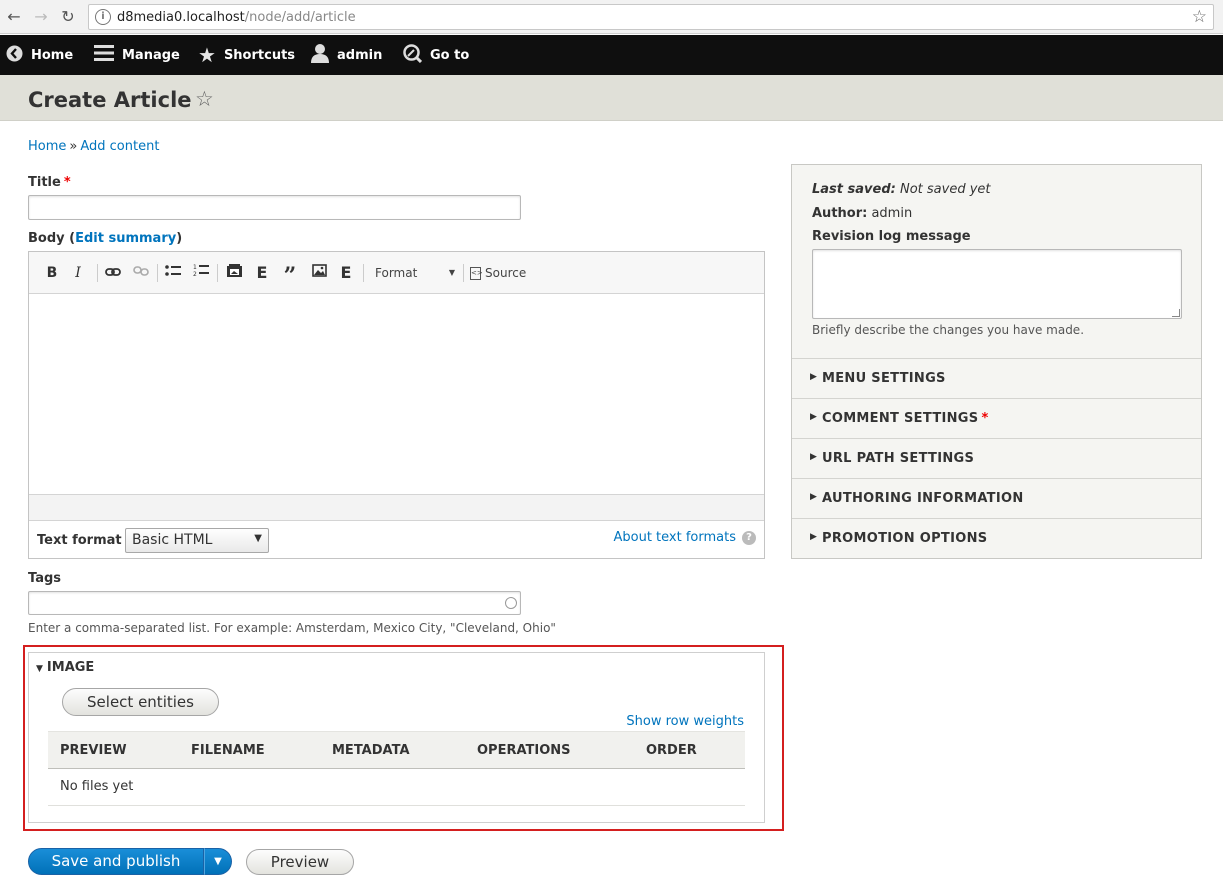 The width and height of the screenshot is (1223, 883). I want to click on url-text: d8media0.localhost/node/add/article, so click(236, 17).